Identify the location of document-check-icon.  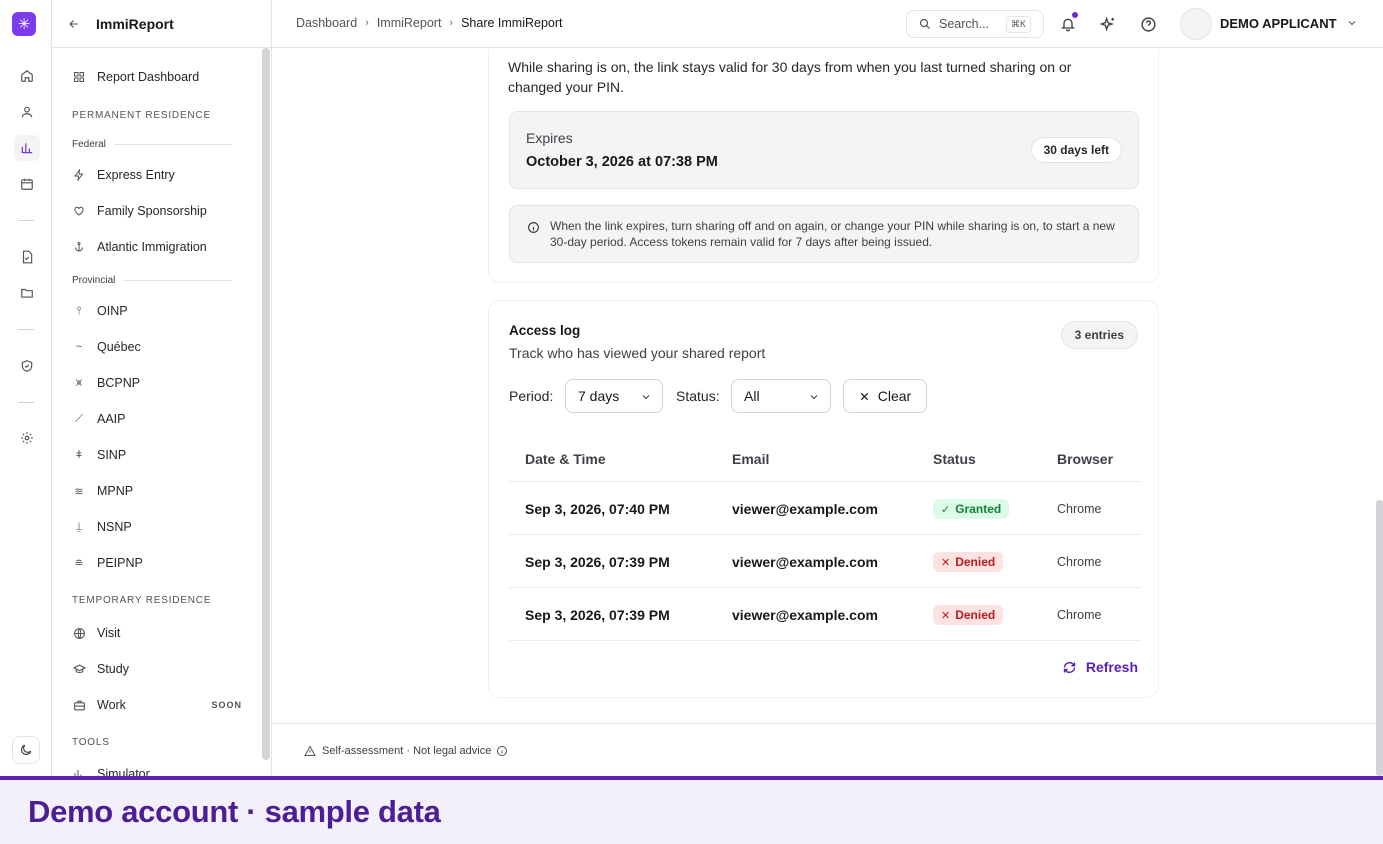
(27, 257).